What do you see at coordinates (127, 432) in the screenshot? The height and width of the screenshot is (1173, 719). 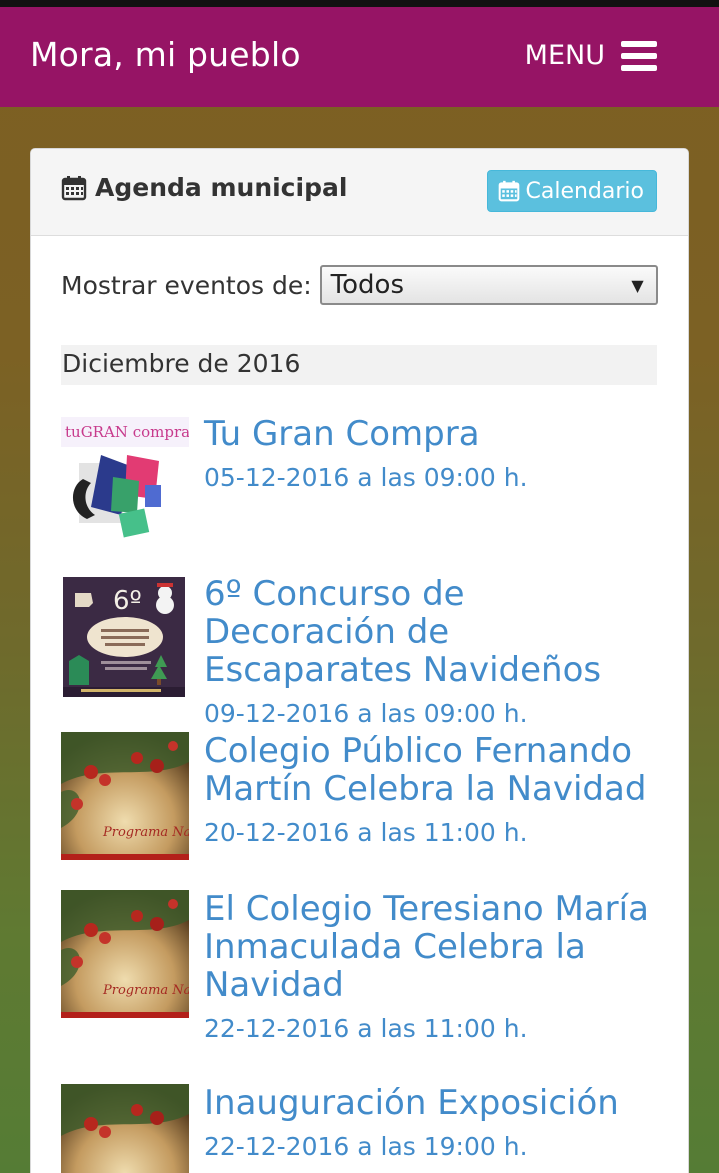 I see `thumb-text: tuGRAN compra` at bounding box center [127, 432].